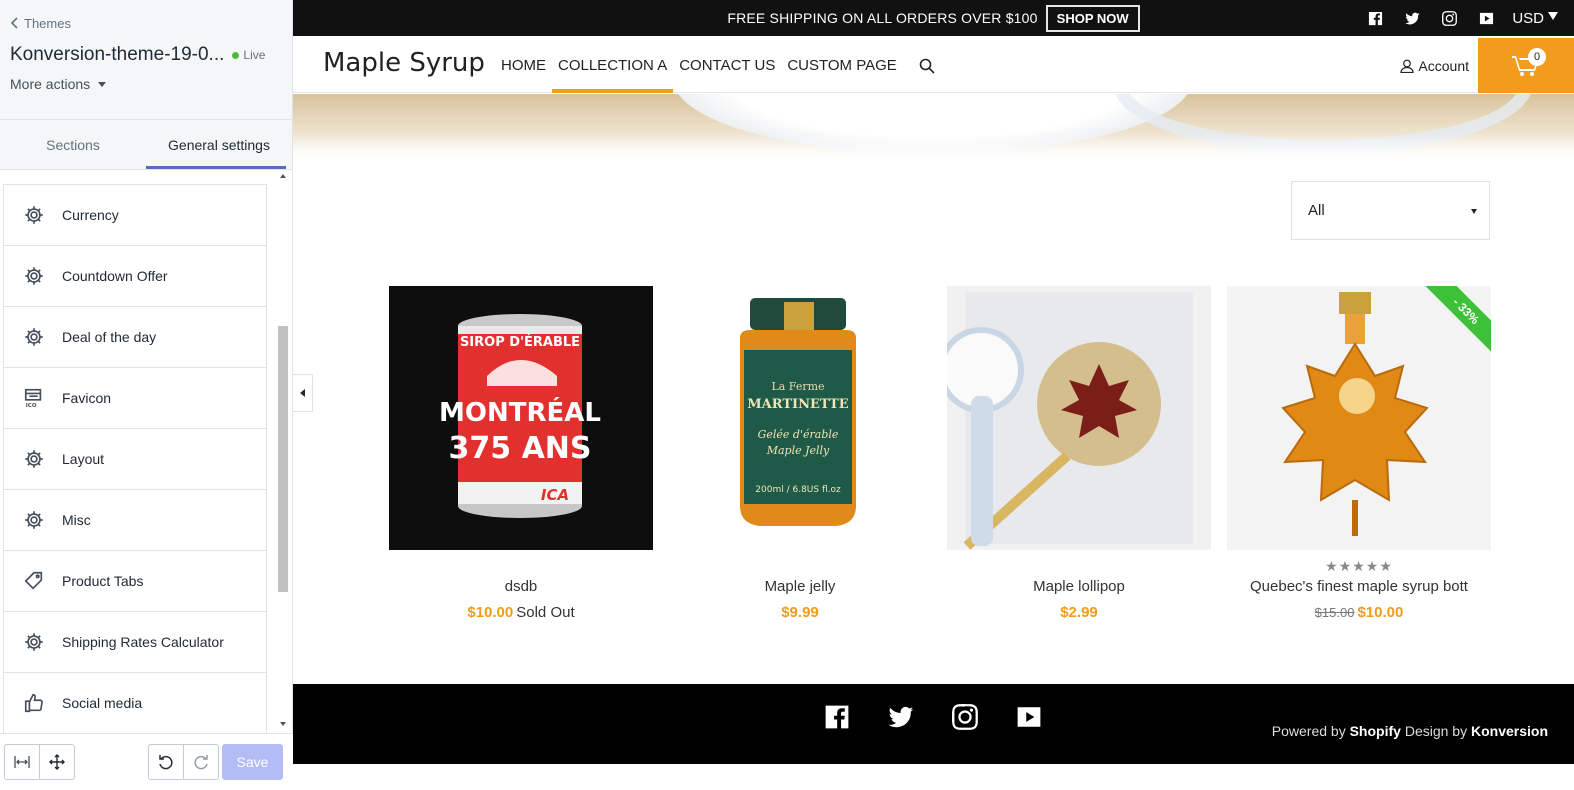 The image size is (1574, 790). I want to click on tab-general-settings-label: General settings, so click(219, 144).